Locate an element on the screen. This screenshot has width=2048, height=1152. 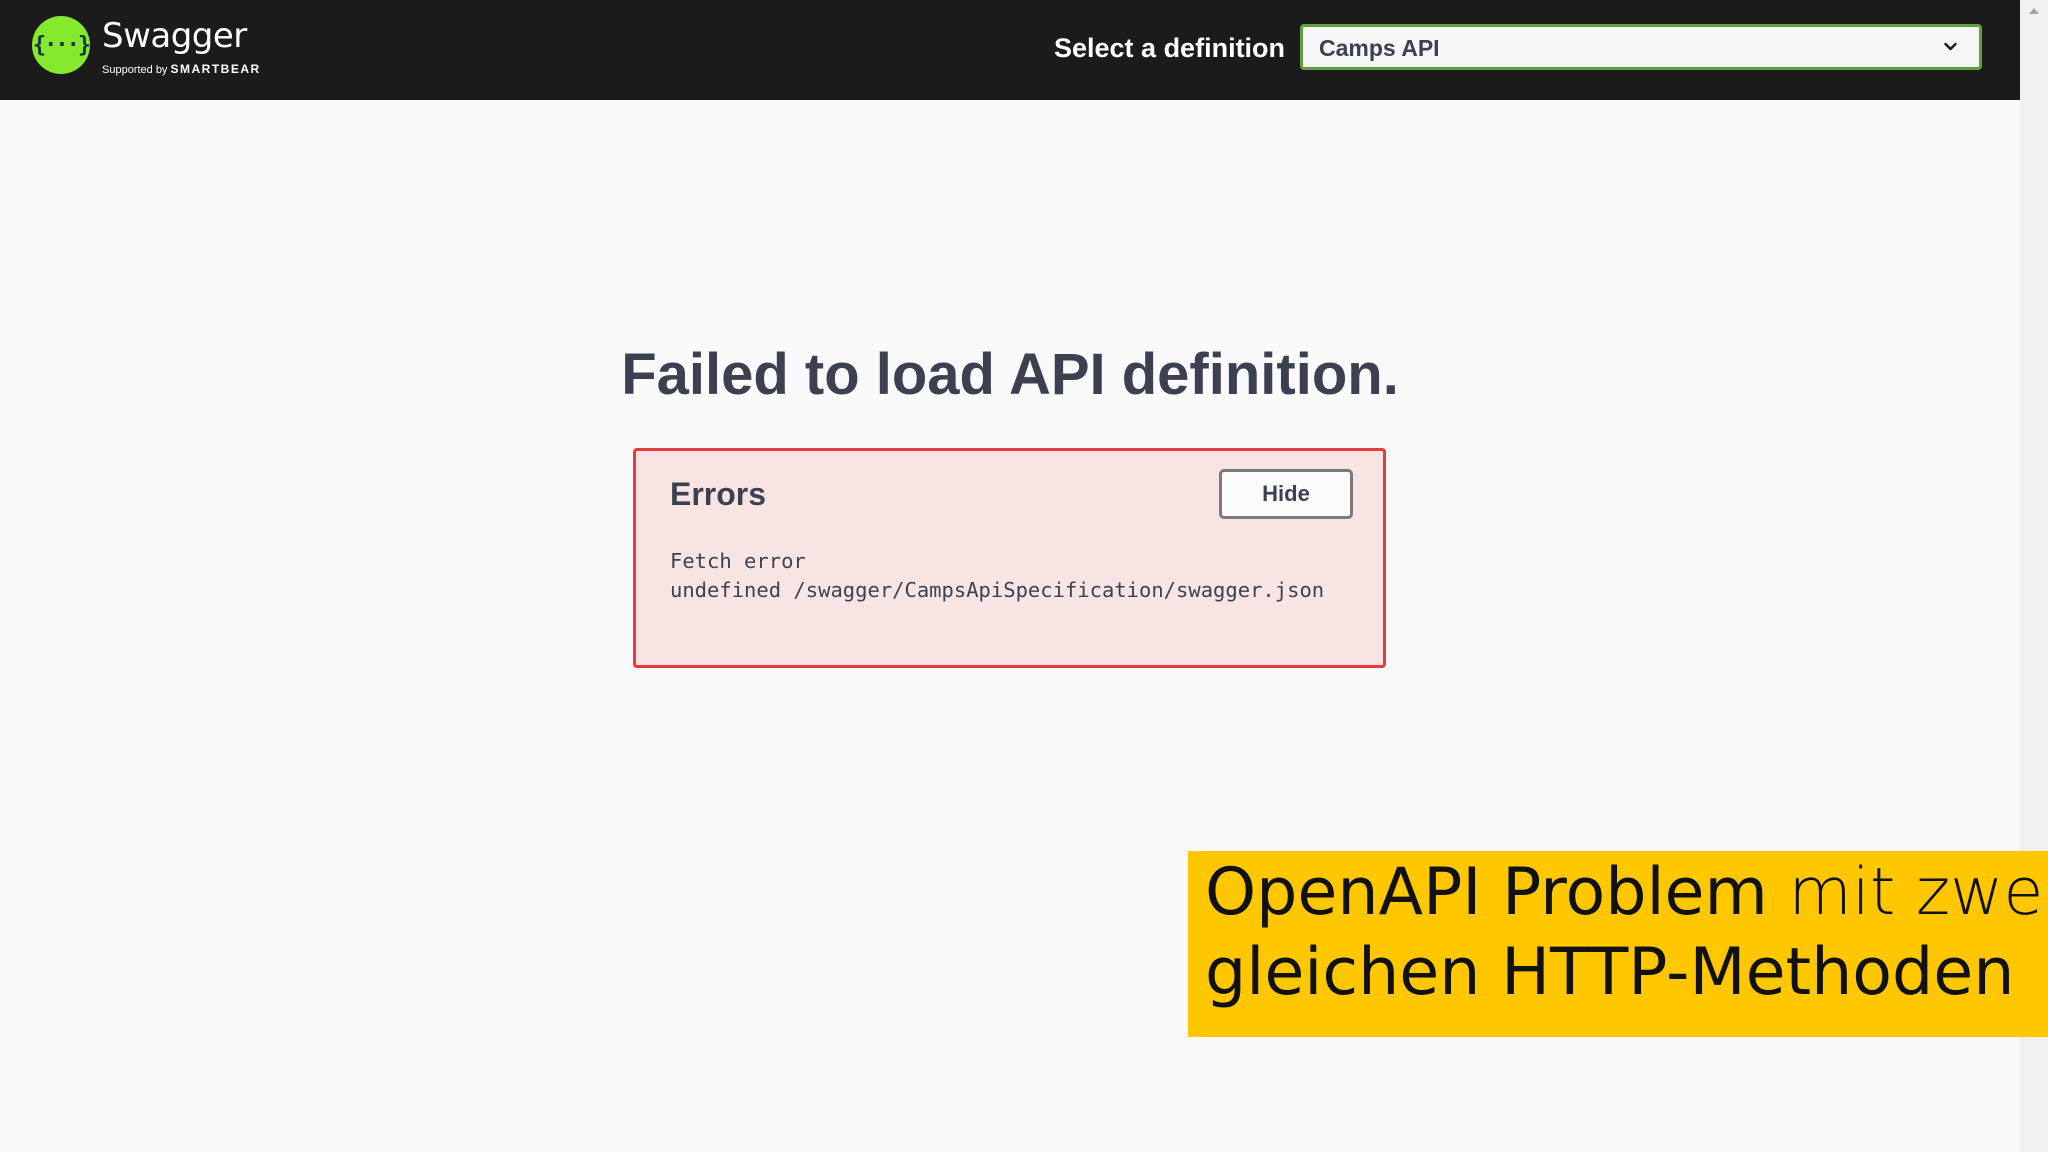
hide-button: Hide is located at coordinates (1286, 494).